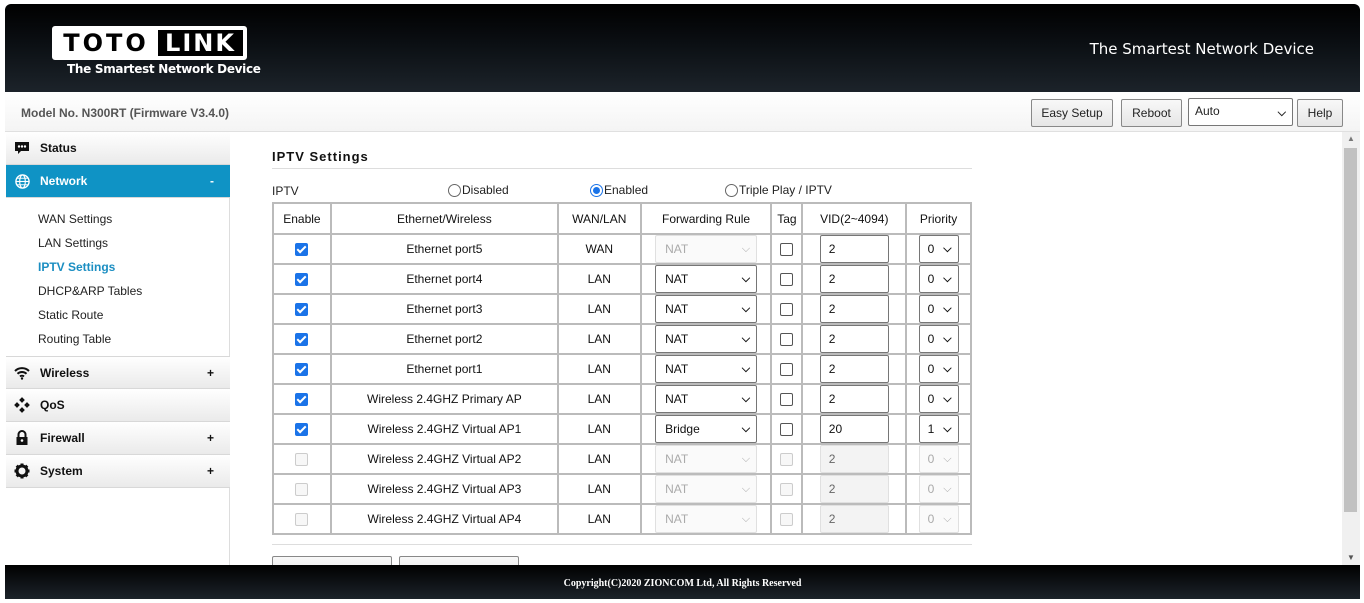 The height and width of the screenshot is (603, 1364). Describe the element at coordinates (622, 399) in the screenshot. I see `table-row: Wireless 2.4GHZ Primary AP LAN NAT ⌵ 2 0 ⌵` at that location.